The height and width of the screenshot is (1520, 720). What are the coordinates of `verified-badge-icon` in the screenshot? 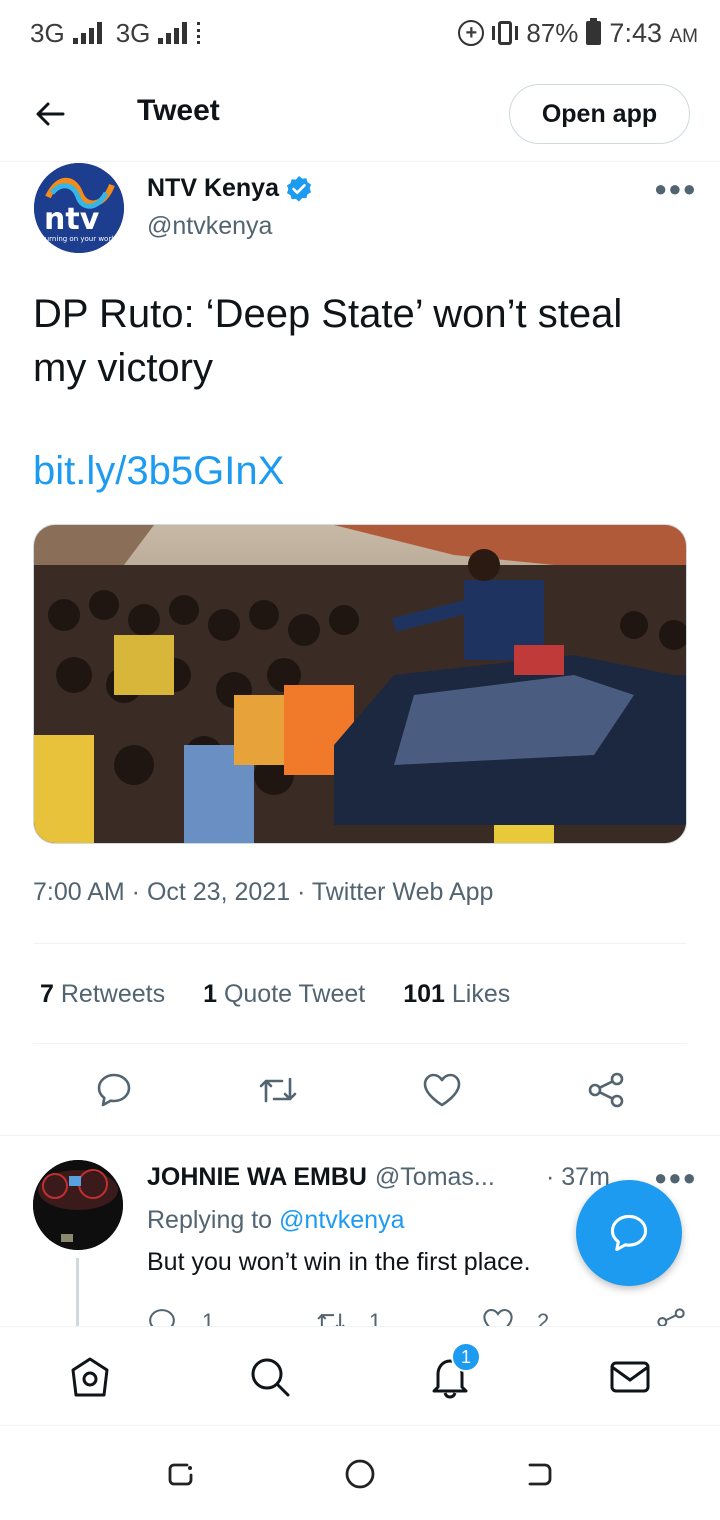 It's located at (299, 189).